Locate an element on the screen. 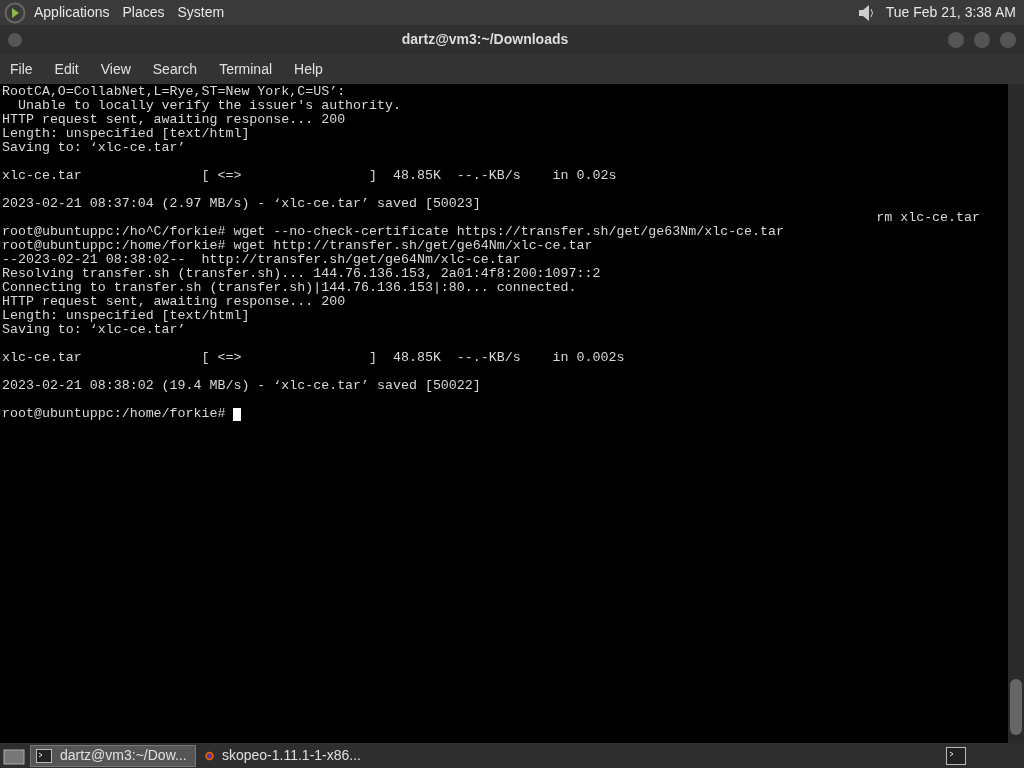 This screenshot has height=768, width=1024. terminal-line: Unable to locally verify the issuer's authority. is located at coordinates (208, 105).